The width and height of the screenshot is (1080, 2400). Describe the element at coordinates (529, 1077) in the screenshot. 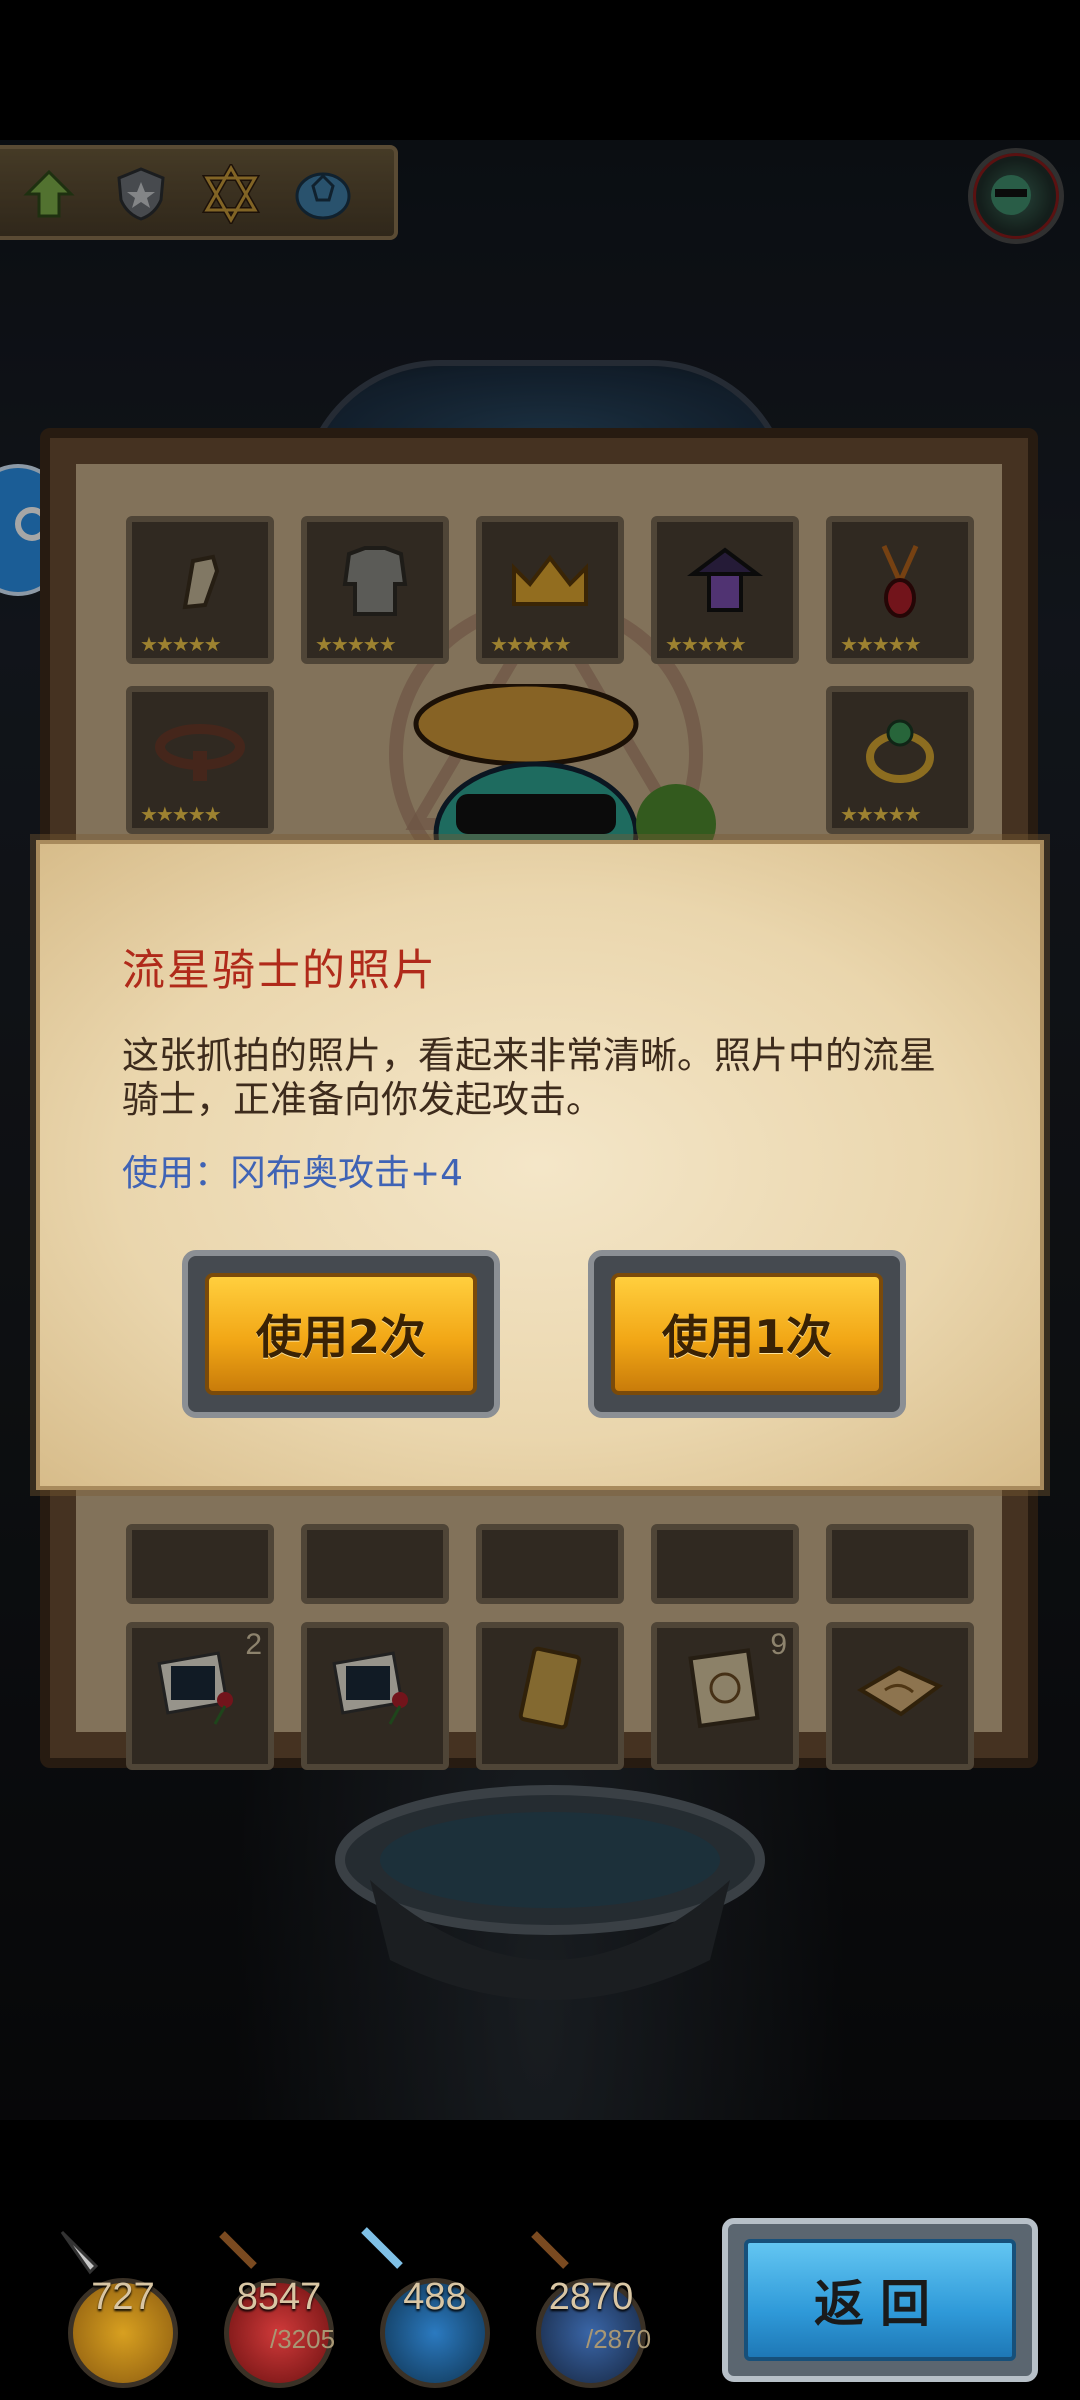

I see `item-description: 这张抓拍的照片，看起来非常清晰。照片中的流星骑士，正准备向你发起攻击。` at that location.